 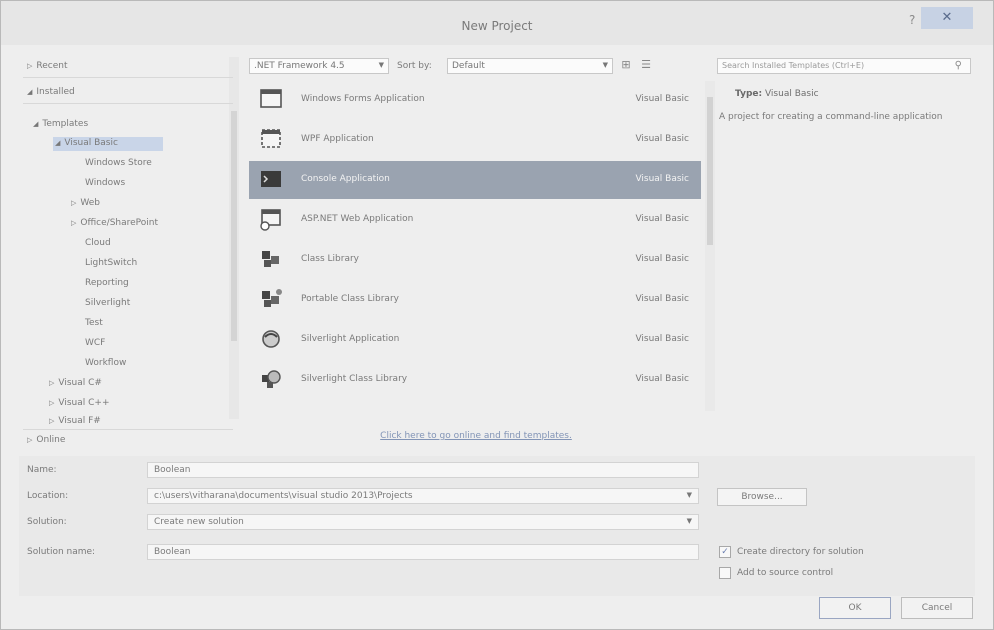 I want to click on tree-item-test: Test, so click(x=94, y=323).